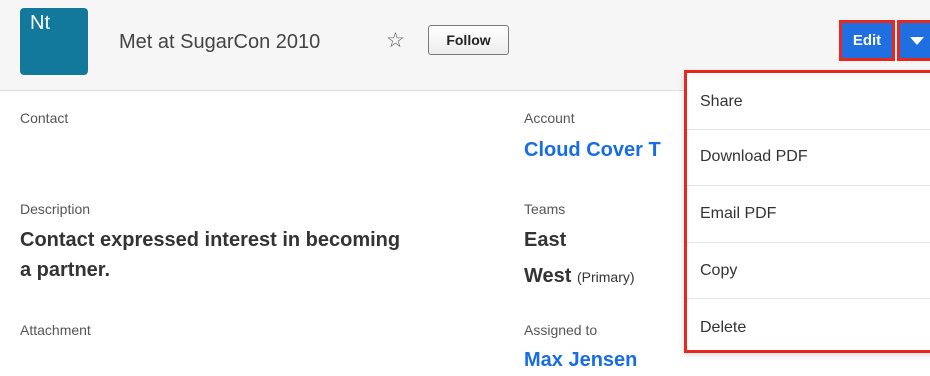 The width and height of the screenshot is (930, 376). What do you see at coordinates (395, 41) in the screenshot?
I see `star-outline-icon: ☆` at bounding box center [395, 41].